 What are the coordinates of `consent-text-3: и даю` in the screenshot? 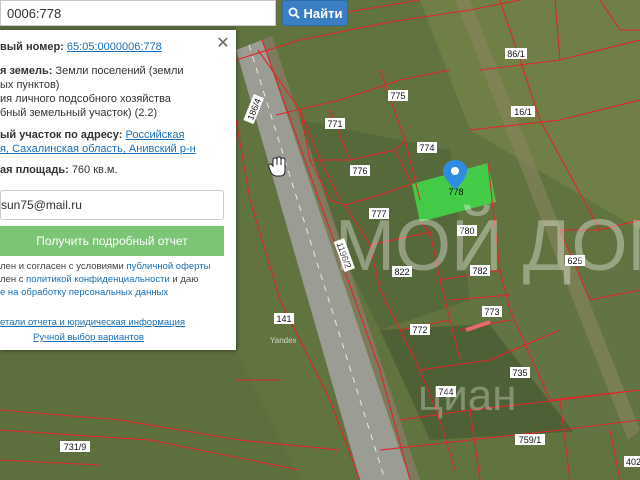 It's located at (184, 279).